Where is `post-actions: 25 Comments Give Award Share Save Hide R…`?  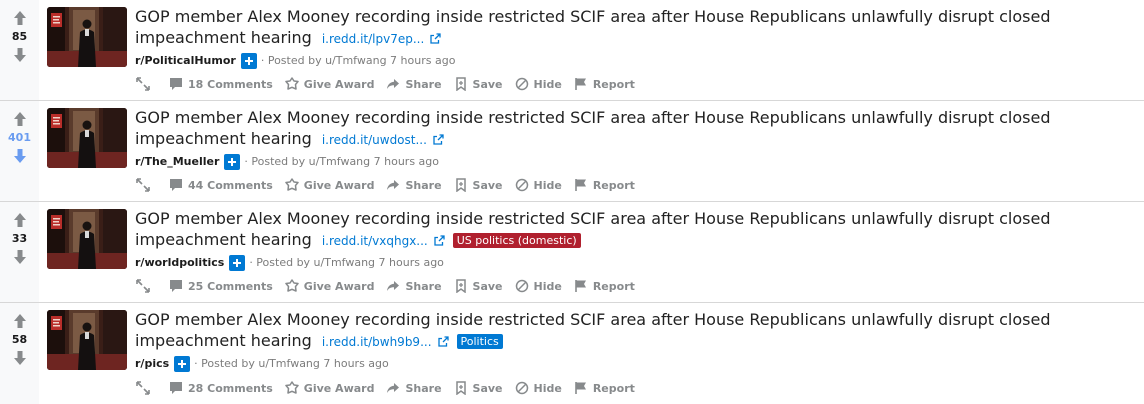
post-actions: 25 Comments Give Award Share Save Hide R… is located at coordinates (391, 286).